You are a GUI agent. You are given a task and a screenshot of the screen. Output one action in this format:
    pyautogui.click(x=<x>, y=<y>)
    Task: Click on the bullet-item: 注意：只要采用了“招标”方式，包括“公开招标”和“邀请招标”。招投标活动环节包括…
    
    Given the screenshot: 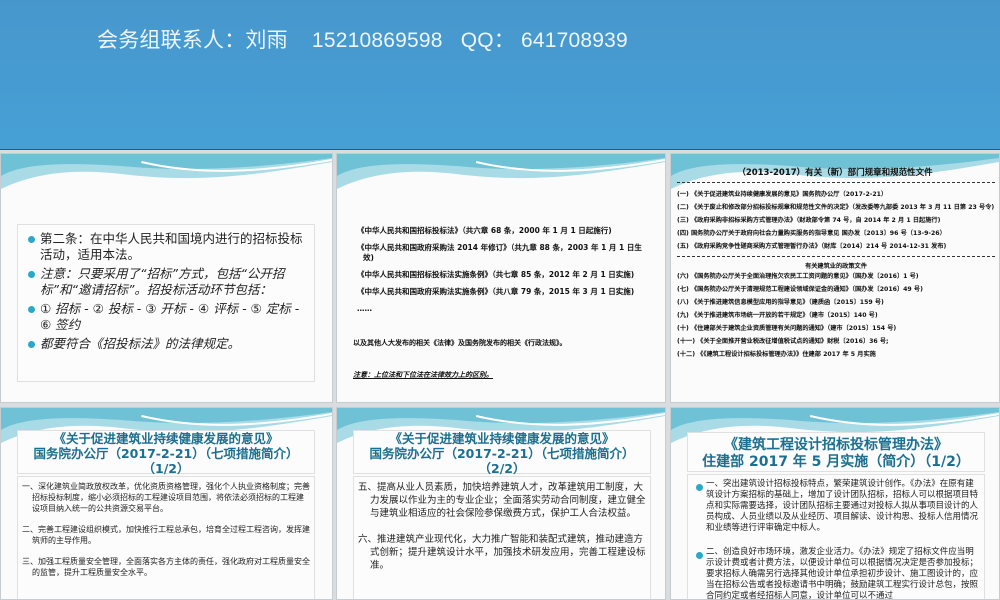 What is the action you would take?
    pyautogui.click(x=166, y=282)
    